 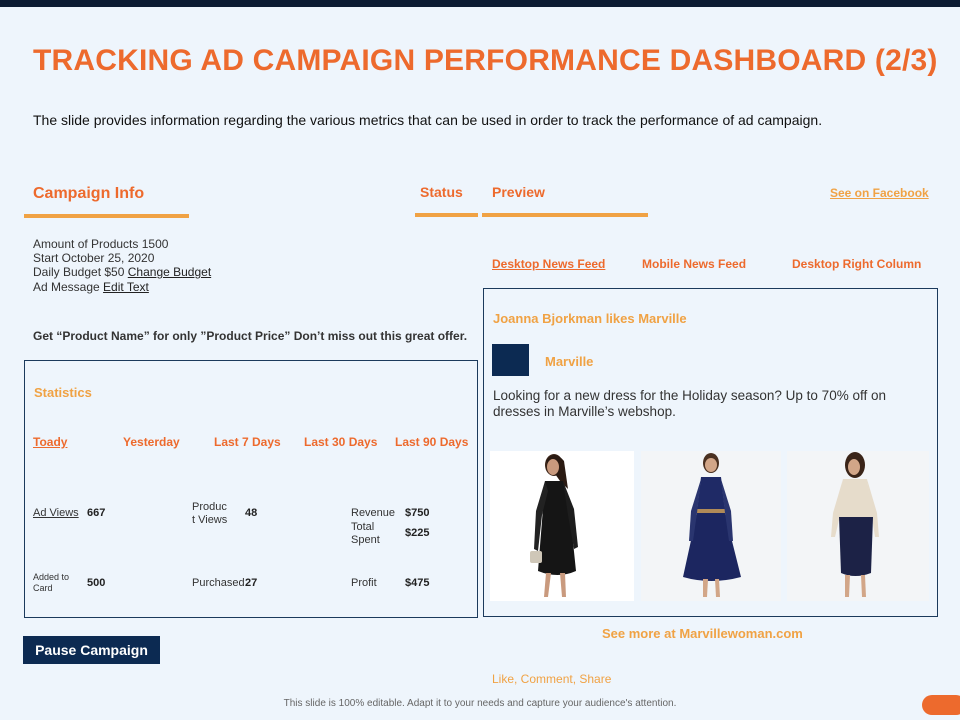 I want to click on profit-label: Profit, so click(x=364, y=583).